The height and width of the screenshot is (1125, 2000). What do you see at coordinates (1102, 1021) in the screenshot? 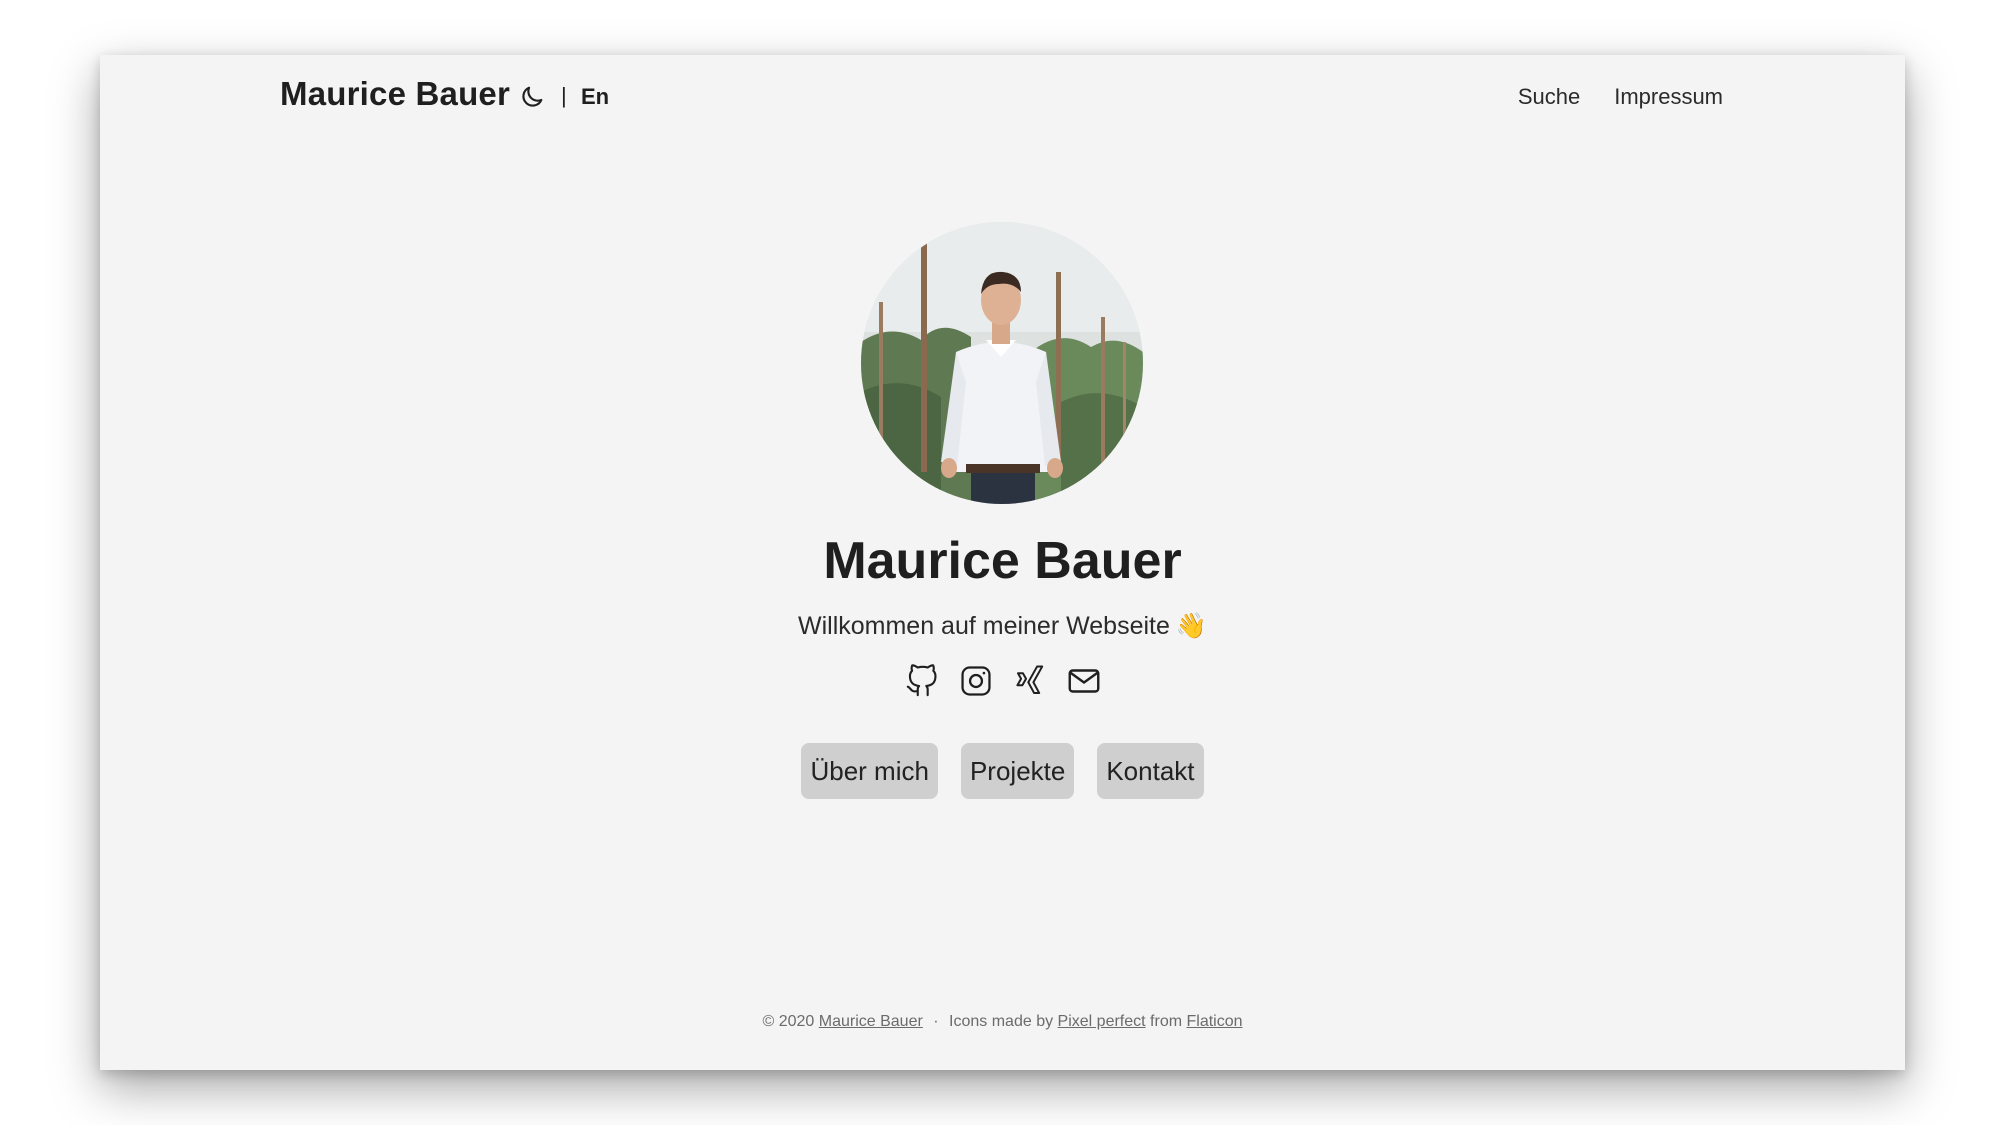
I see `icons-author-link: Pixel perfect` at bounding box center [1102, 1021].